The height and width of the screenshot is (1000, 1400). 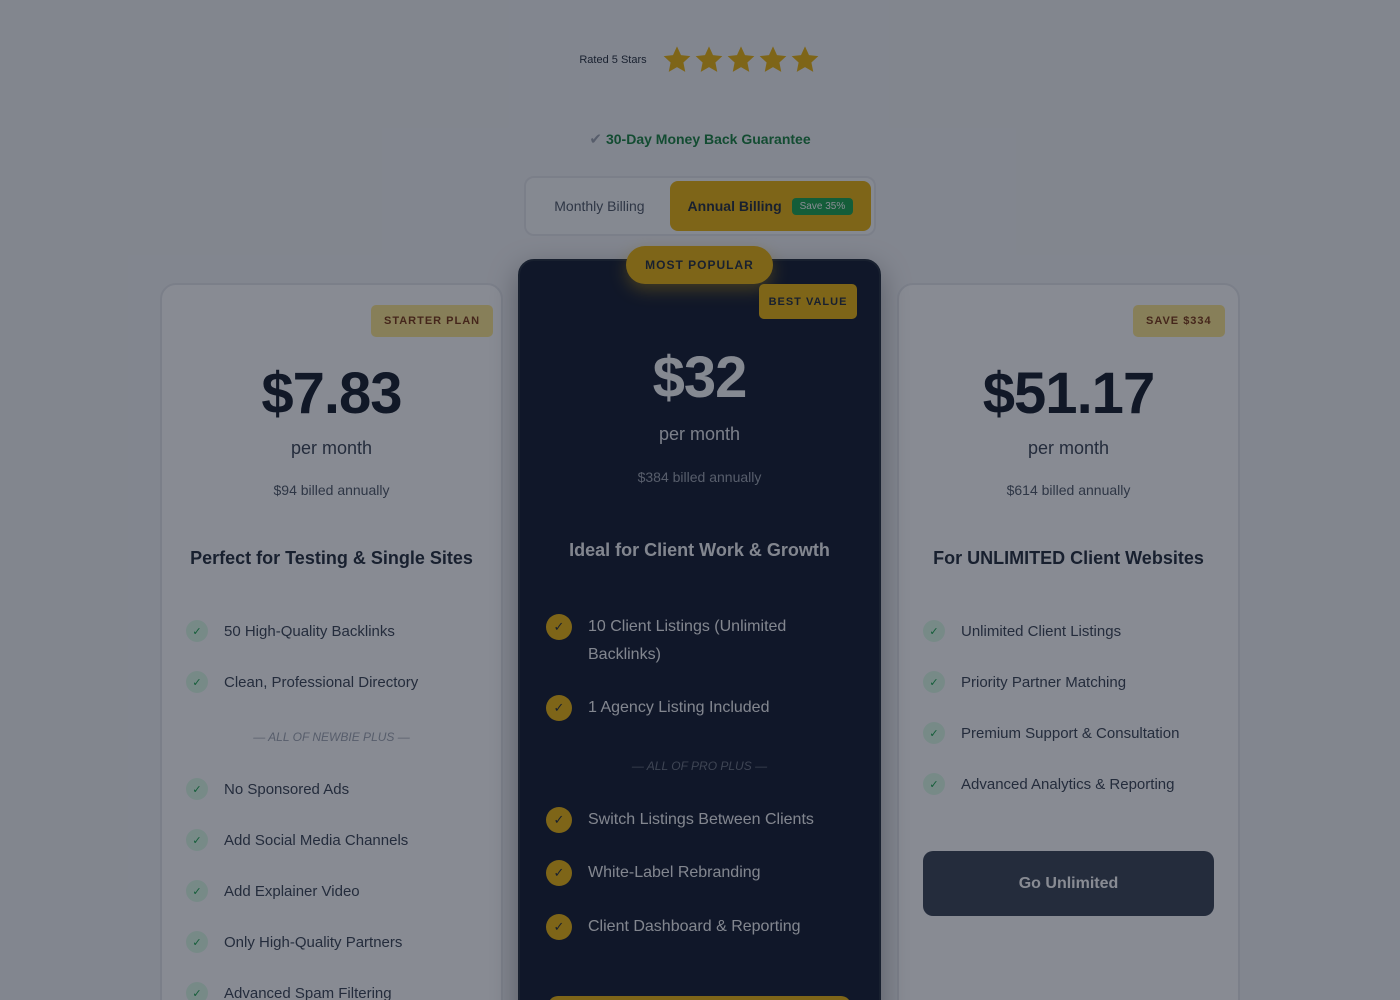 I want to click on unlimited-feature: ✓ Priority Partner Matching, so click(x=1024, y=682).